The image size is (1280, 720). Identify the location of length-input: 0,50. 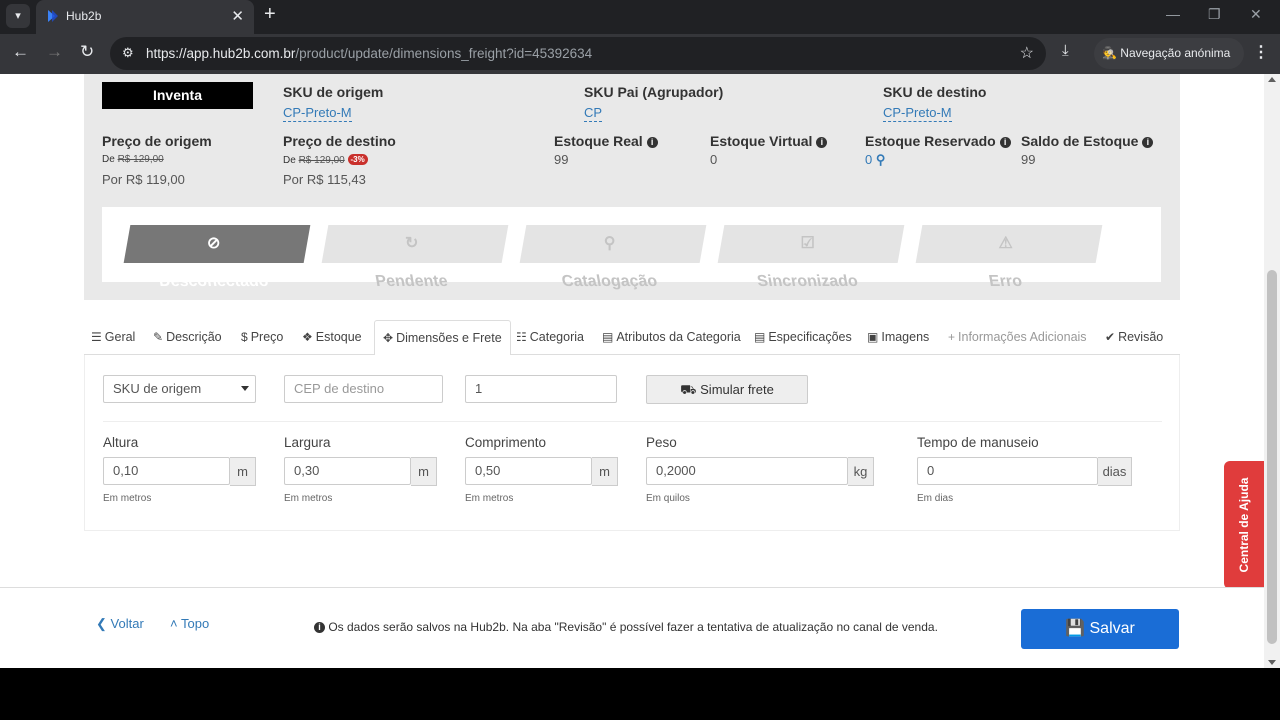
(528, 471).